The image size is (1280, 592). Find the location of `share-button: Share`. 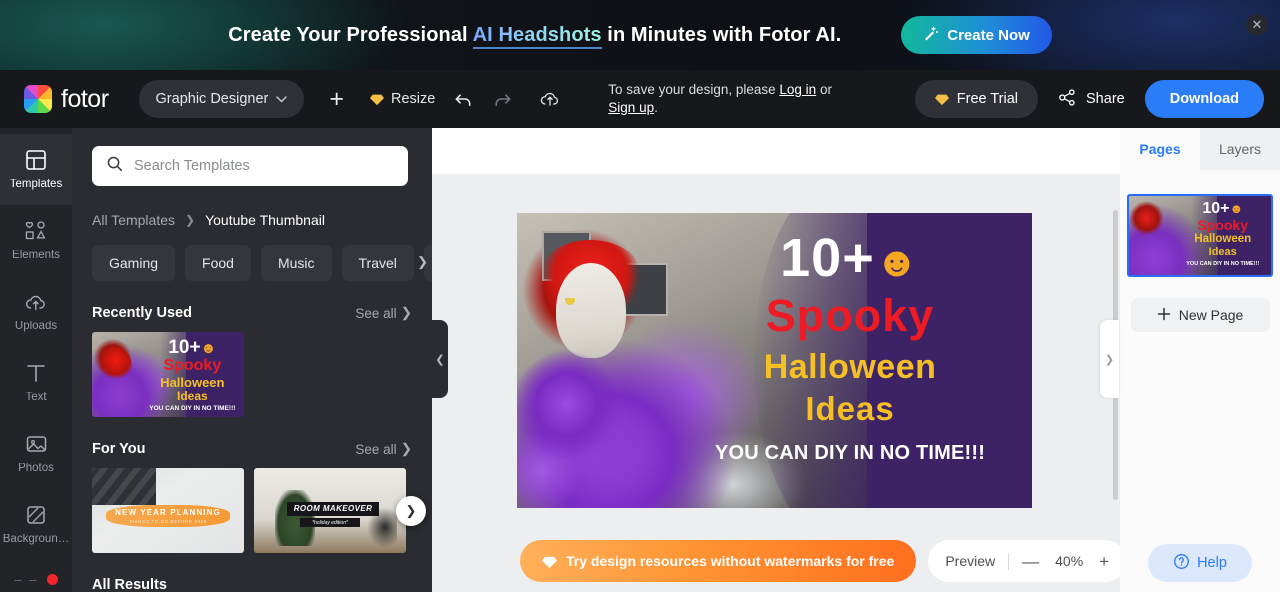

share-button: Share is located at coordinates (1091, 99).